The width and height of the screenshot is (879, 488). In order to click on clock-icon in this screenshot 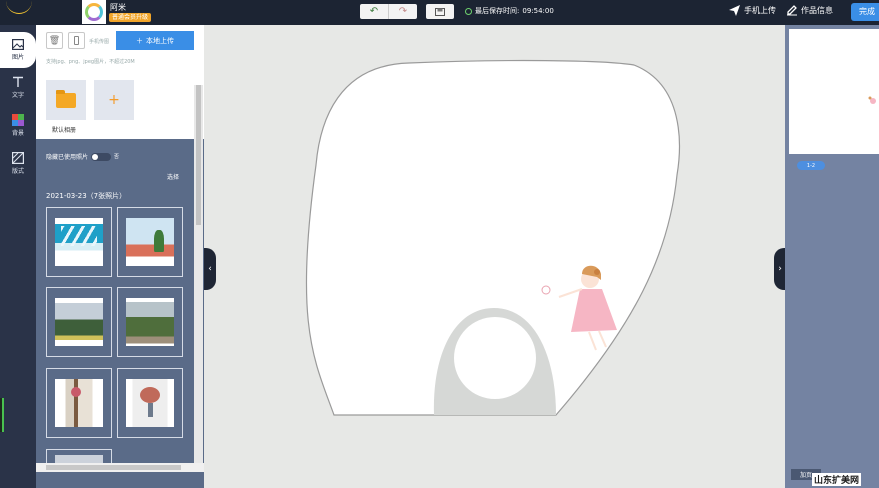, I will do `click(468, 11)`.